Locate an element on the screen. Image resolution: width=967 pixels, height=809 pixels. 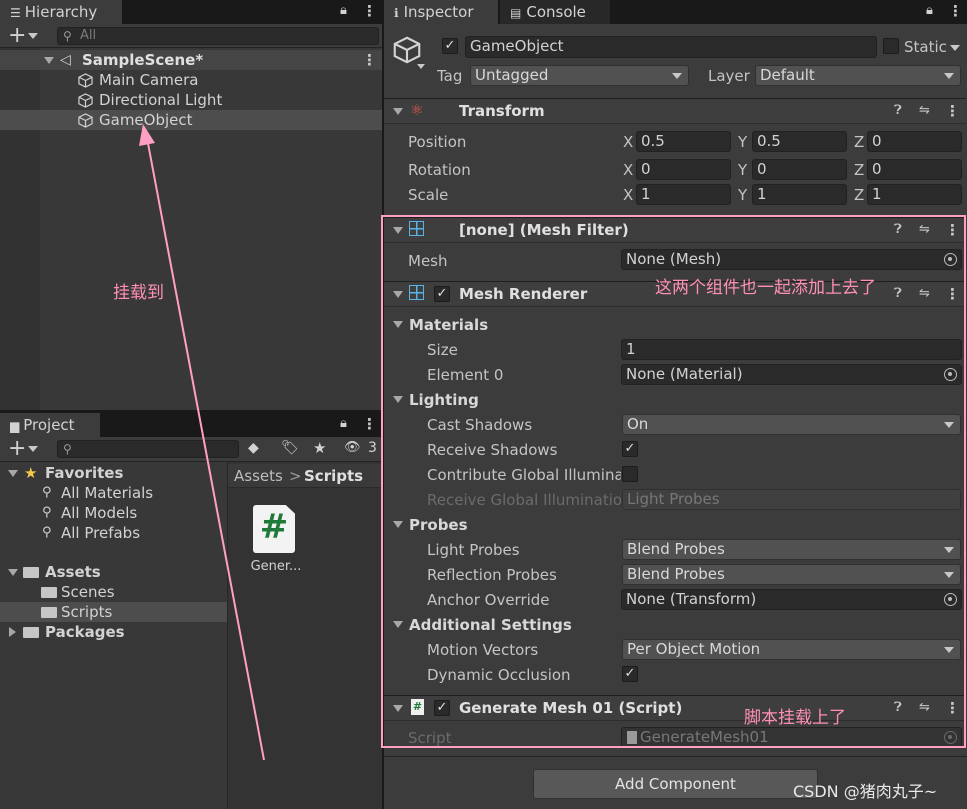
annotation-components-added: 这两个组件也一起添加上去了 is located at coordinates (765, 288).